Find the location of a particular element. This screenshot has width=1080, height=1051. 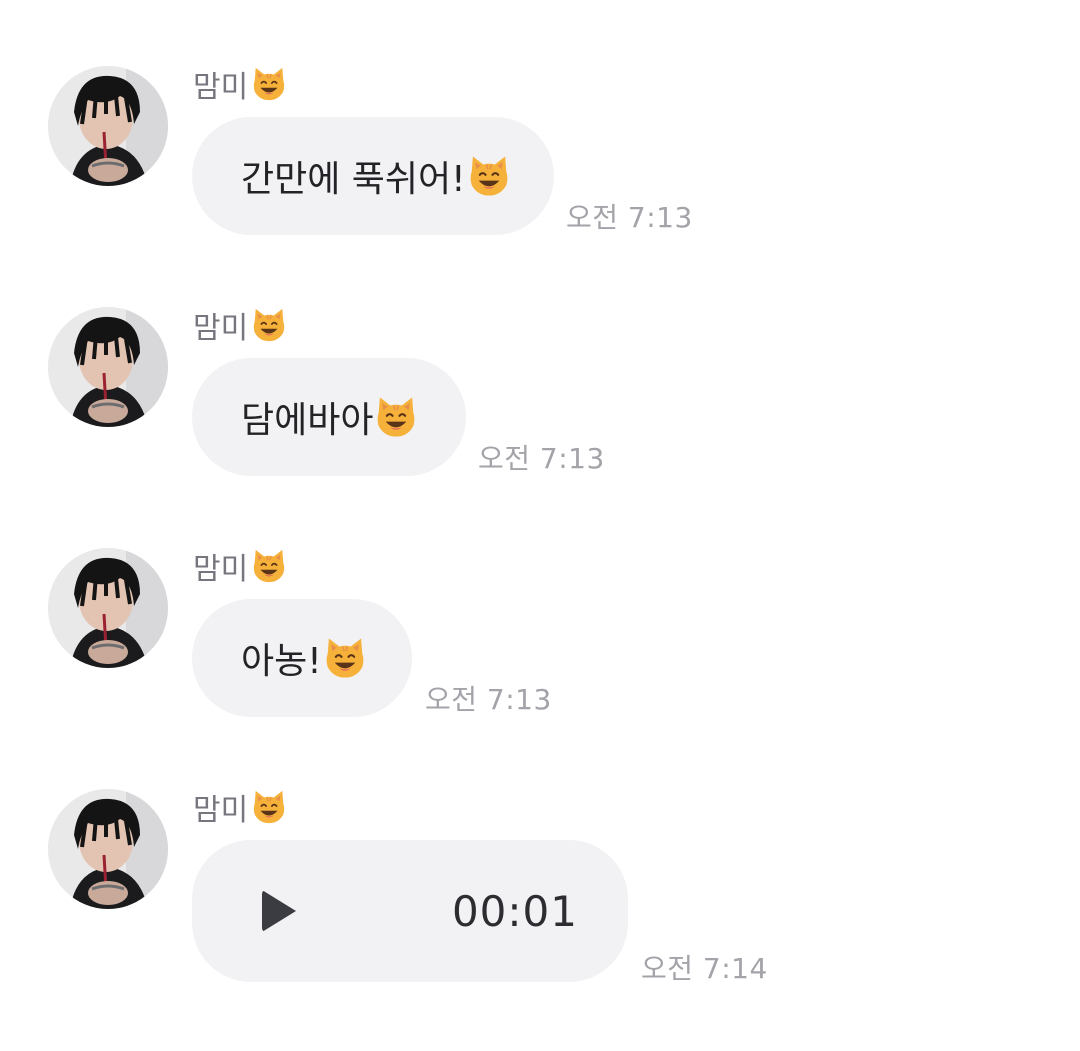

message-text-content: 간만에 푹쉬어! is located at coordinates (353, 179).